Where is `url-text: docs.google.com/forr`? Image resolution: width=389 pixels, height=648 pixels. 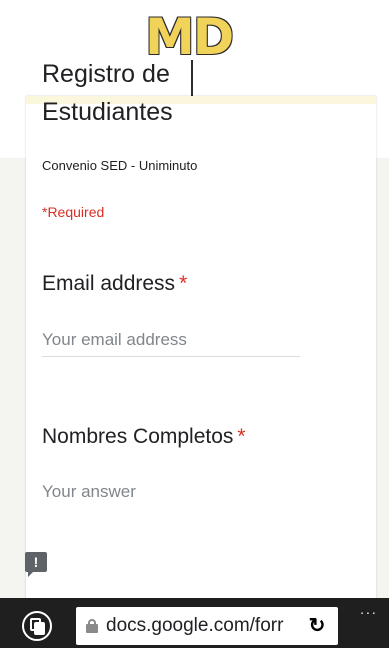 url-text: docs.google.com/forr is located at coordinates (206, 626).